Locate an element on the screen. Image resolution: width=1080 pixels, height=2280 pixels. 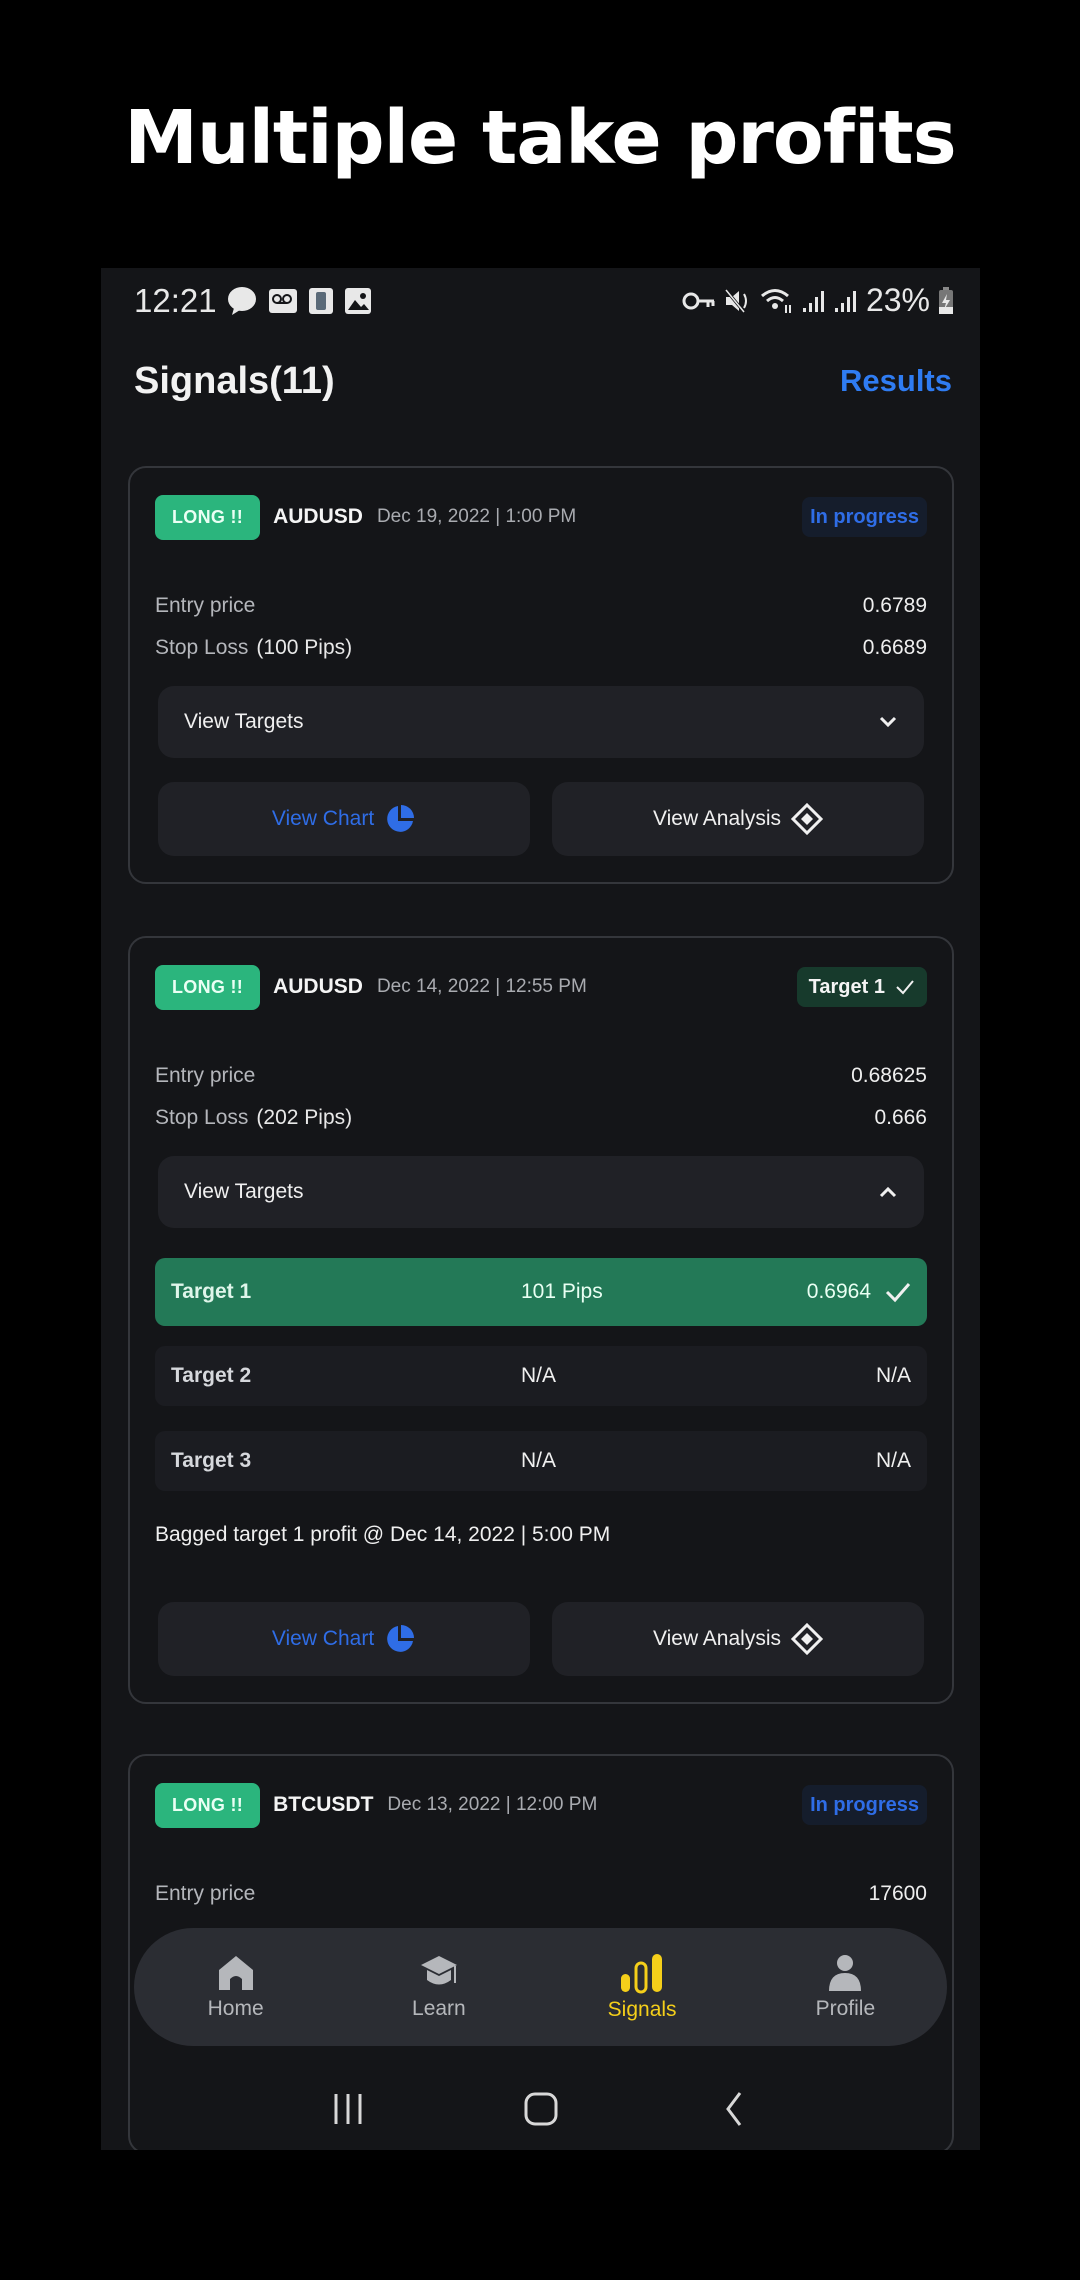
target-row: Target 2 N/A N/A is located at coordinates (541, 1376).